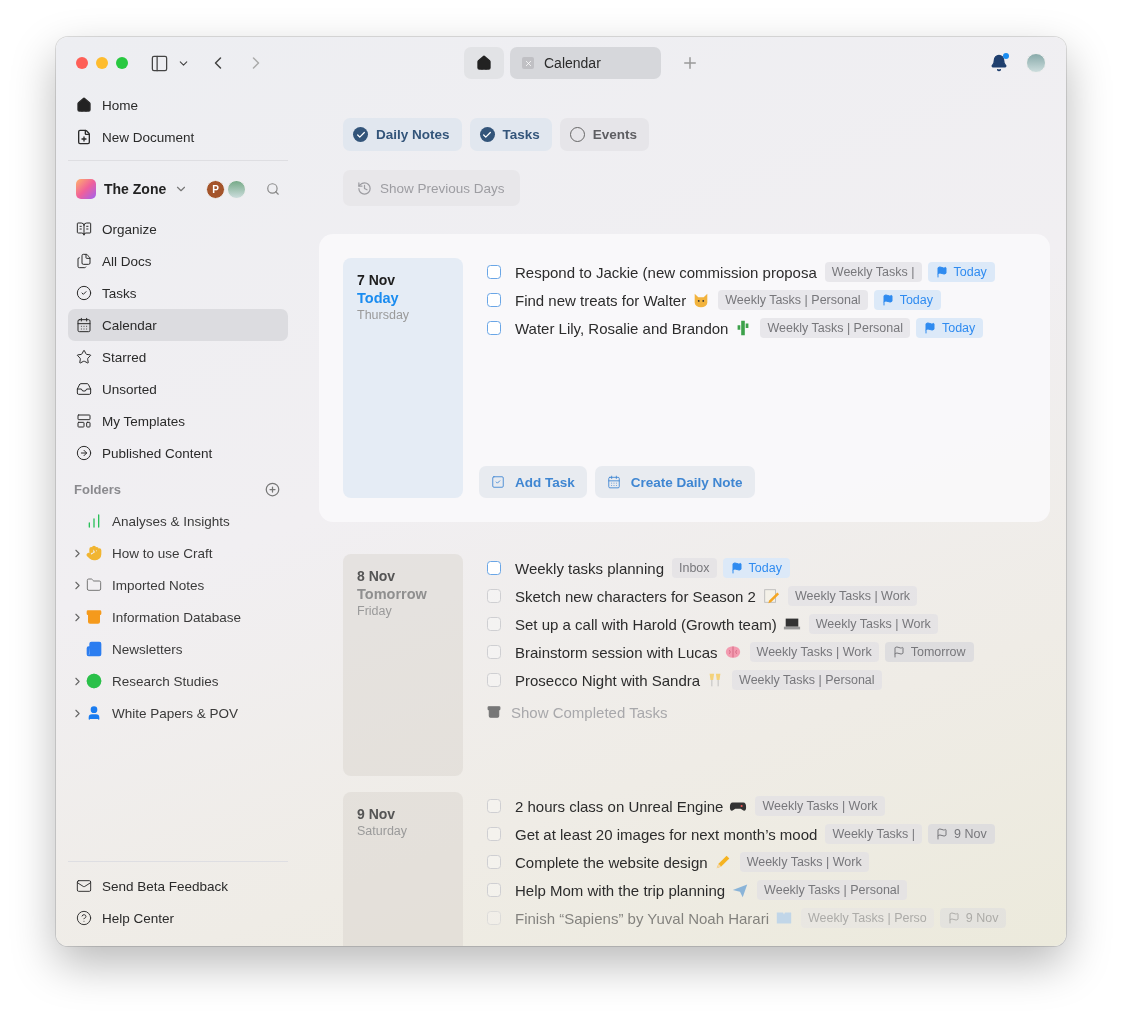 The width and height of the screenshot is (1122, 1021). What do you see at coordinates (601, 300) in the screenshot?
I see `task-title: Find new treats for Walter` at bounding box center [601, 300].